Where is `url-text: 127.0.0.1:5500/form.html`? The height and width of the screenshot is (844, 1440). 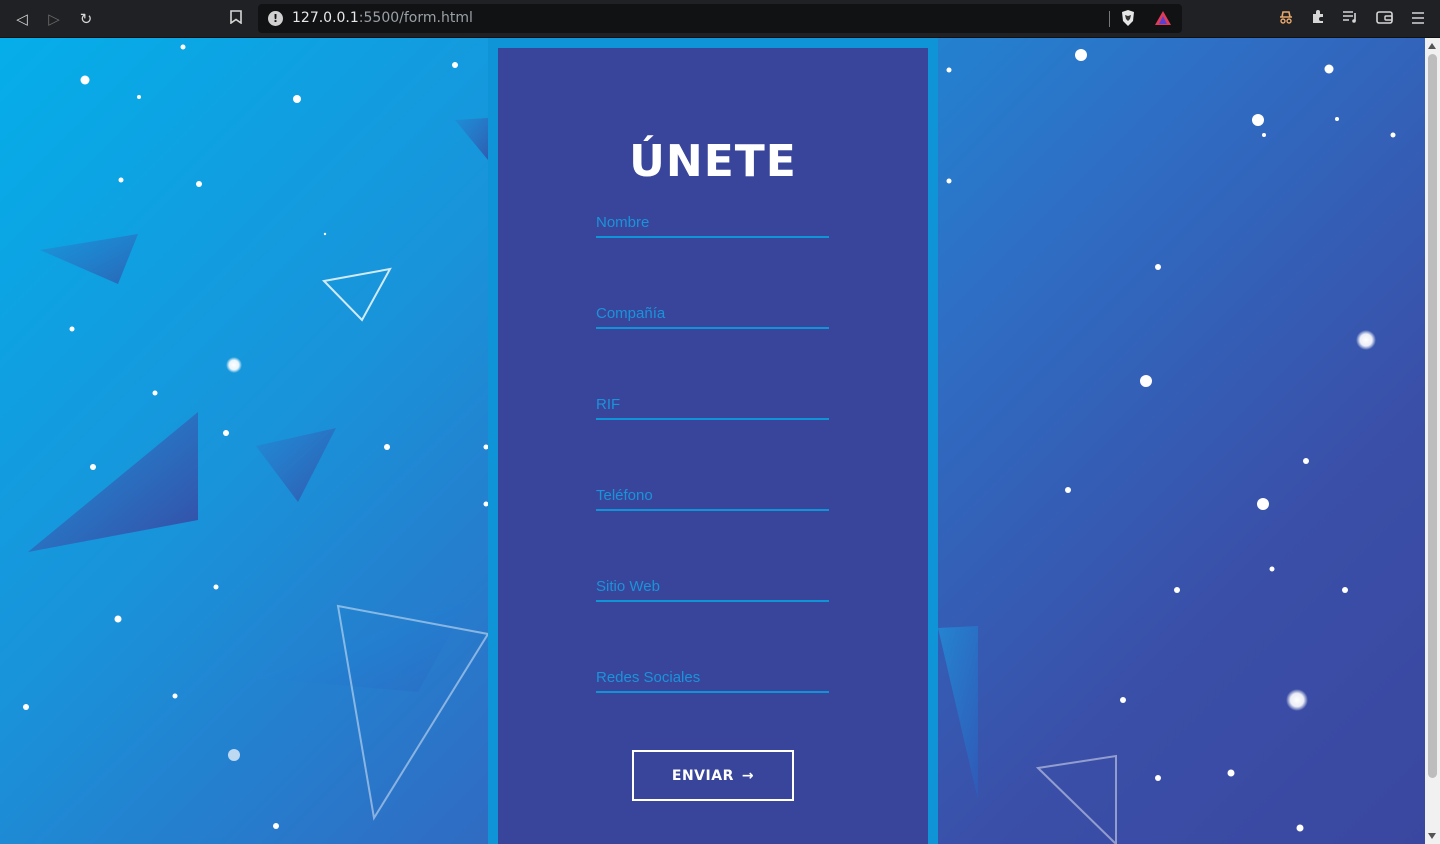 url-text: 127.0.0.1:5500/form.html is located at coordinates (382, 18).